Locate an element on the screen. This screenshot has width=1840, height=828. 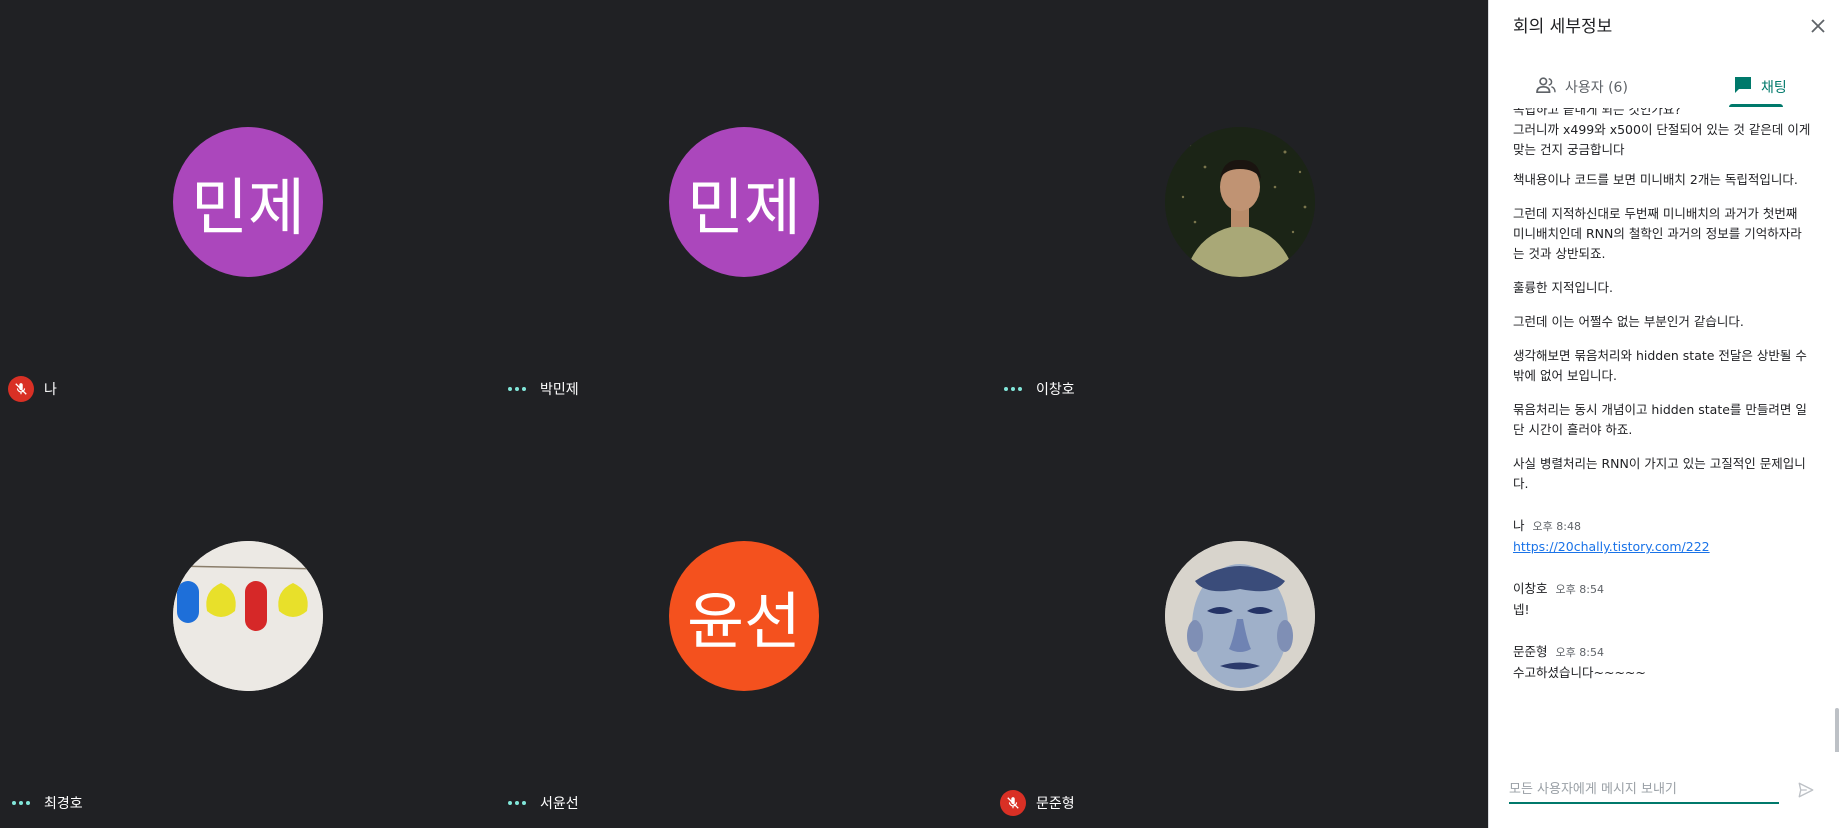
participant-label: 최경호 is located at coordinates (45, 803).